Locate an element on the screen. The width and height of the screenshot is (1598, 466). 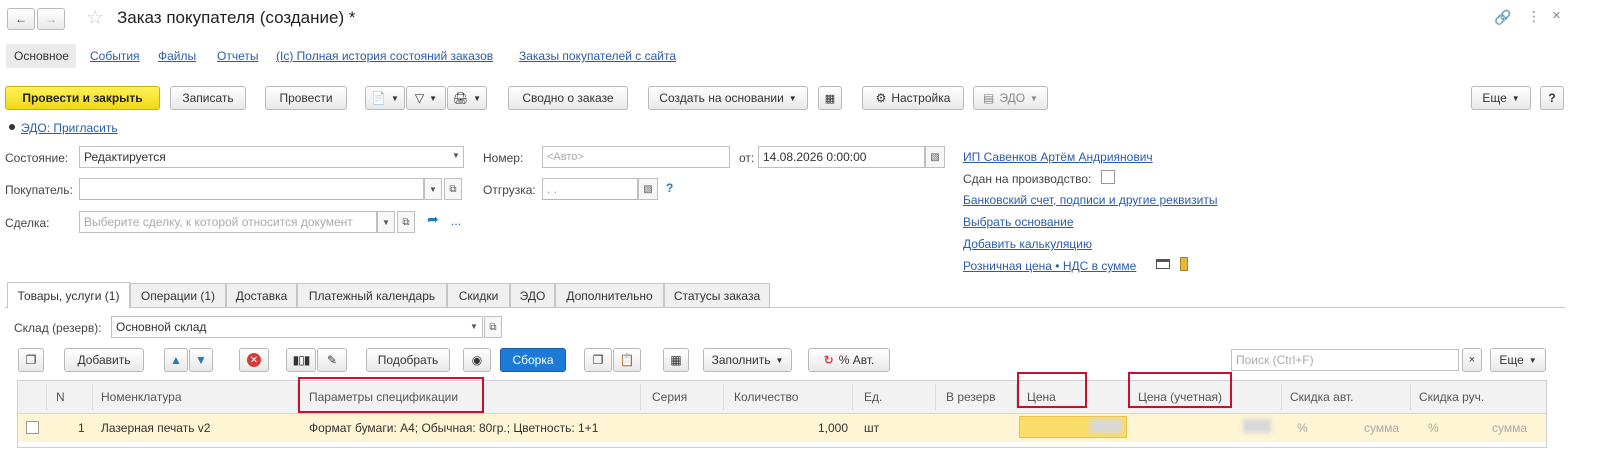
date-calendar-button: ▧ is located at coordinates (935, 157).